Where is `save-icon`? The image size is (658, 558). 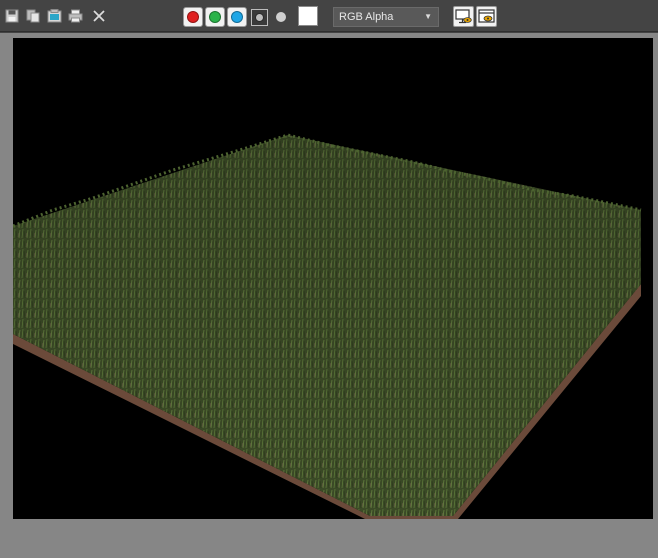
save-icon is located at coordinates (12, 16).